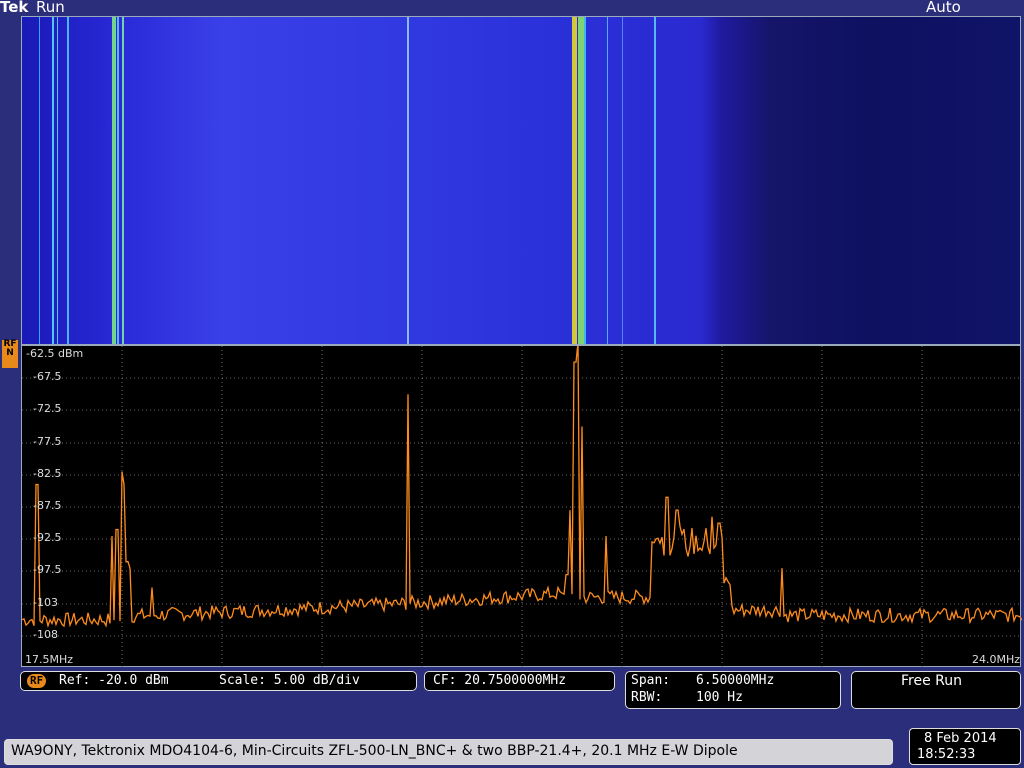  Describe the element at coordinates (932, 681) in the screenshot. I see `acq-mode-label: Free Run` at that location.